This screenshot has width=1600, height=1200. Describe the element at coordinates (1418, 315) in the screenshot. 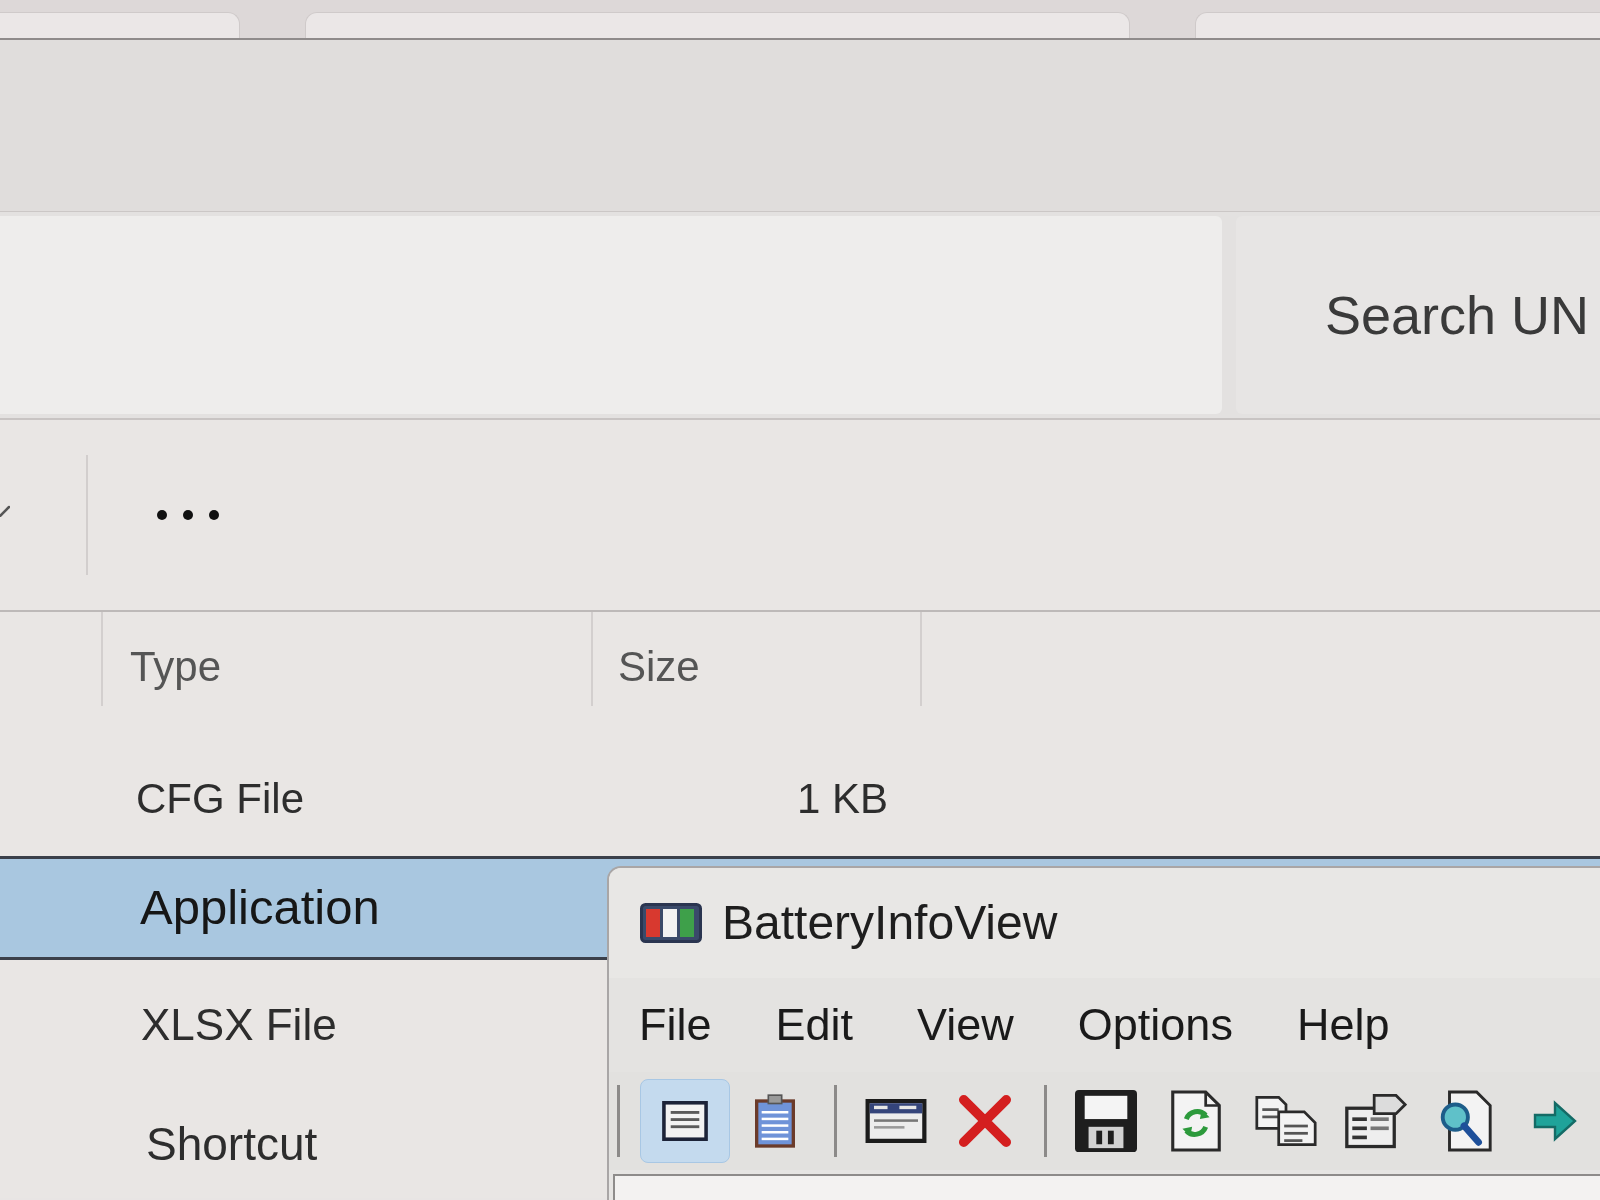

I see `search-field: Search UN` at that location.